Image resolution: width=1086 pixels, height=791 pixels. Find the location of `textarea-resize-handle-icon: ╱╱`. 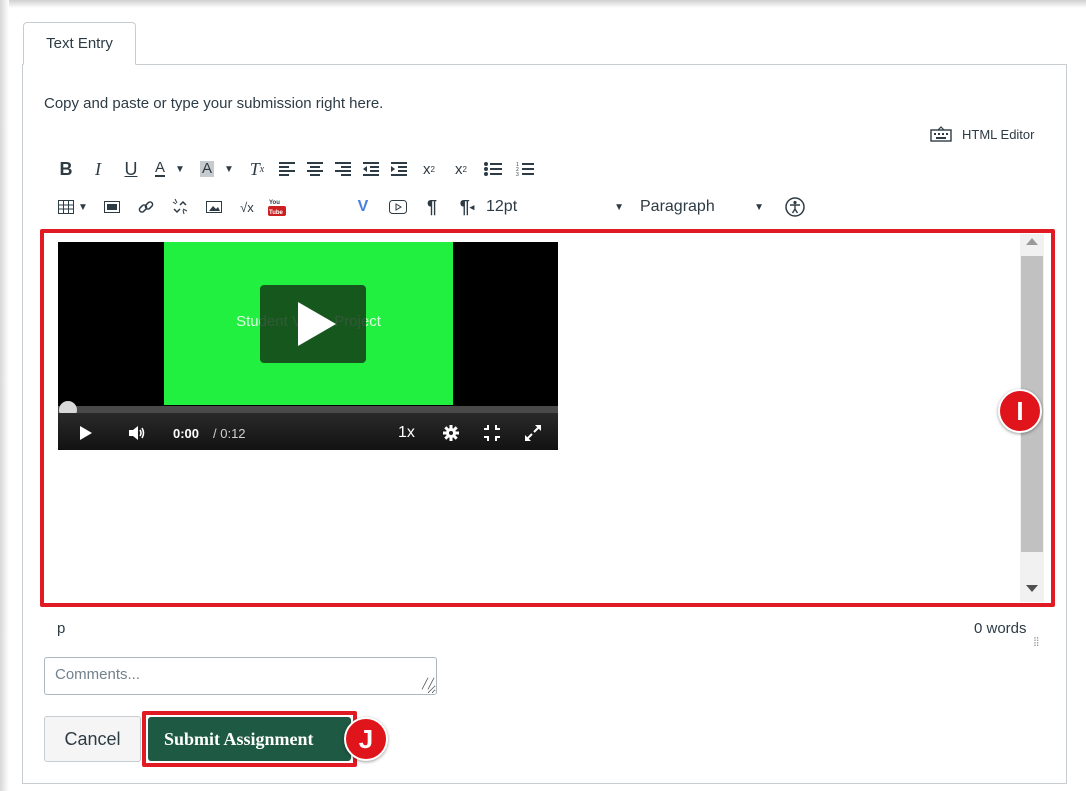

textarea-resize-handle-icon: ╱╱ is located at coordinates (428, 684).